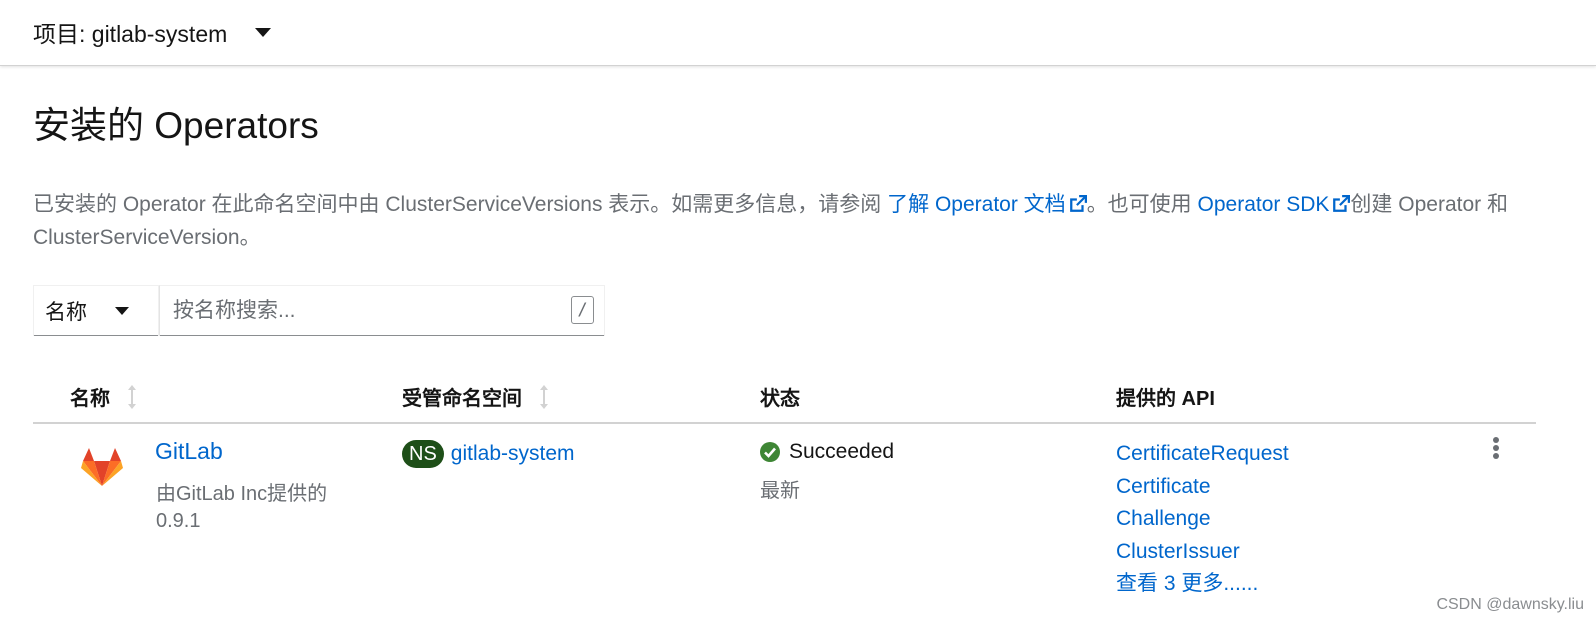 This screenshot has width=1596, height=622. What do you see at coordinates (1263, 204) in the screenshot?
I see `operator-sdk-link-label: Operator SDK` at bounding box center [1263, 204].